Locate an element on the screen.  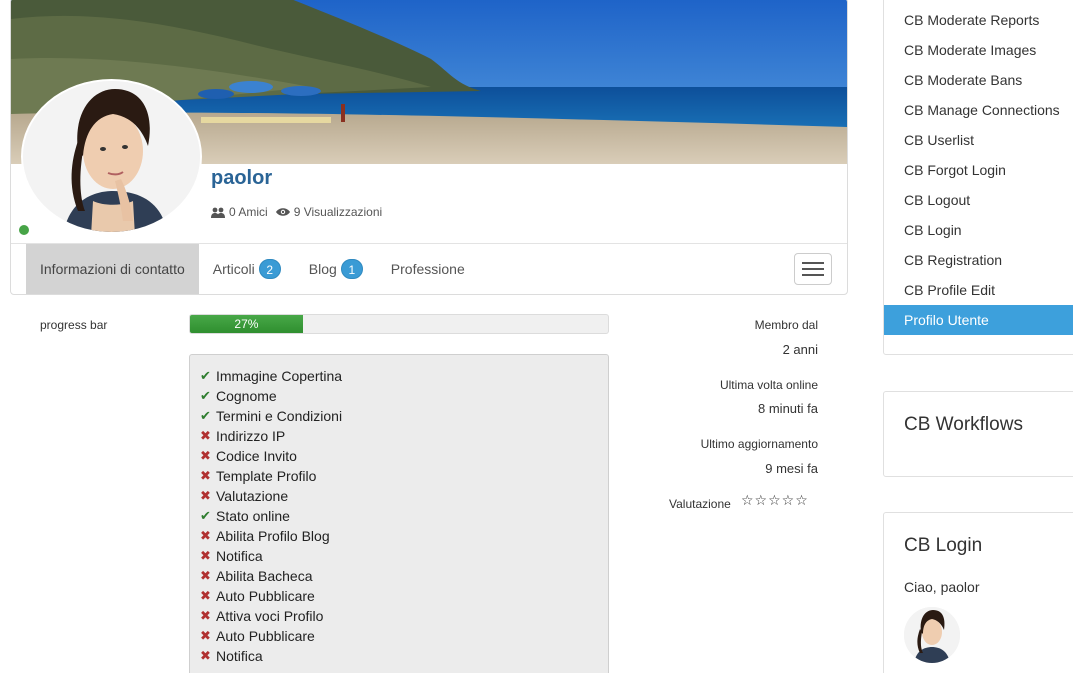
profile-progress-bar: 27% is located at coordinates (399, 324).